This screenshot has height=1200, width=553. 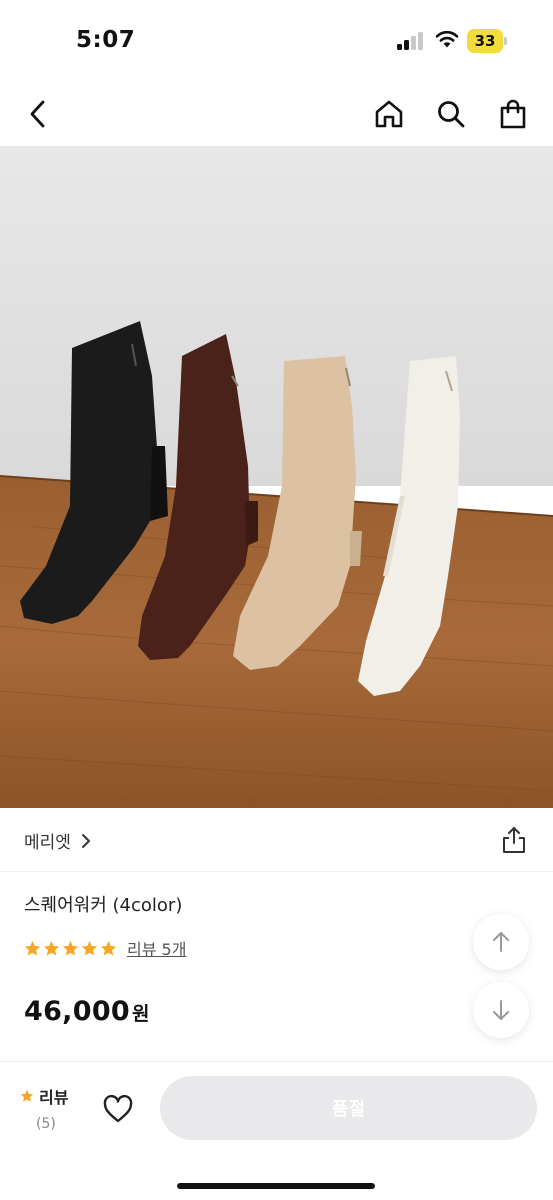 What do you see at coordinates (276, 41) in the screenshot?
I see `status-bar: 5:07 33` at bounding box center [276, 41].